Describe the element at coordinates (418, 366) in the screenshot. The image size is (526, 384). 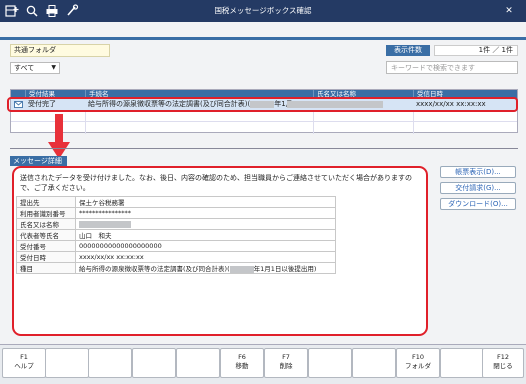
I see `fkey-label: フォルダ` at that location.